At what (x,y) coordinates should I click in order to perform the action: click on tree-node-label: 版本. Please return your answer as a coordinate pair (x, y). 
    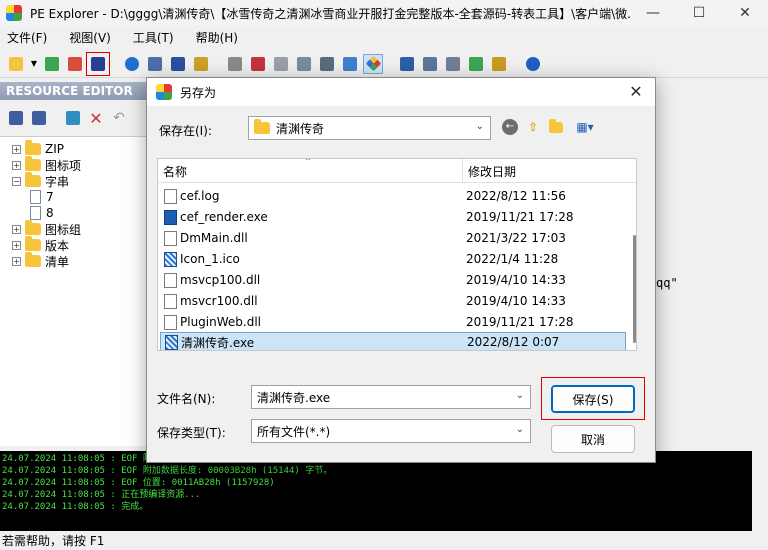
    Looking at the image, I should click on (57, 245).